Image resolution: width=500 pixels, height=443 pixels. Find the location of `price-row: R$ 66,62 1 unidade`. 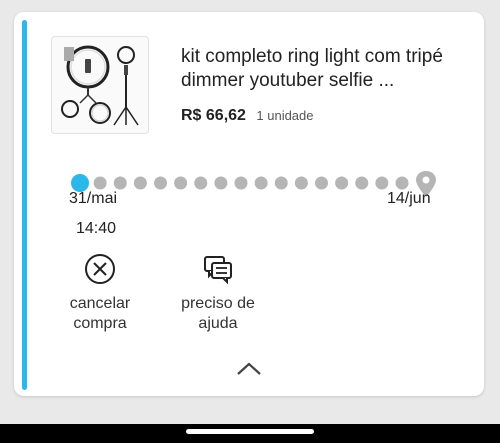

price-row: R$ 66,62 1 unidade is located at coordinates (247, 116).